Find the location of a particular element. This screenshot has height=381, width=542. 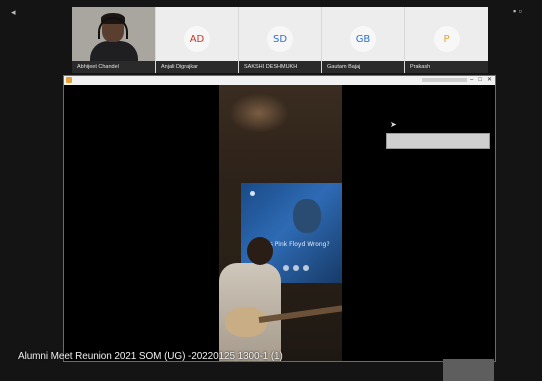

participant-tile: Abhijeet Chandel is located at coordinates (114, 40).